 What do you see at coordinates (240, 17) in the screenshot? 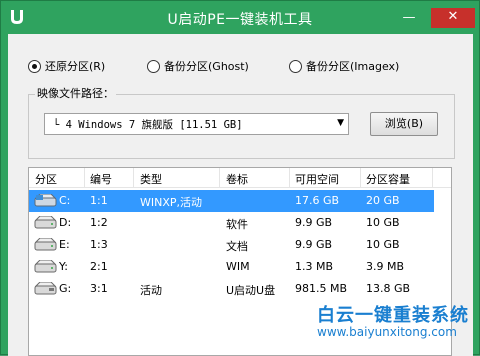
I see `title-bar: U启动PE一键装机工具 — ✕` at bounding box center [240, 17].